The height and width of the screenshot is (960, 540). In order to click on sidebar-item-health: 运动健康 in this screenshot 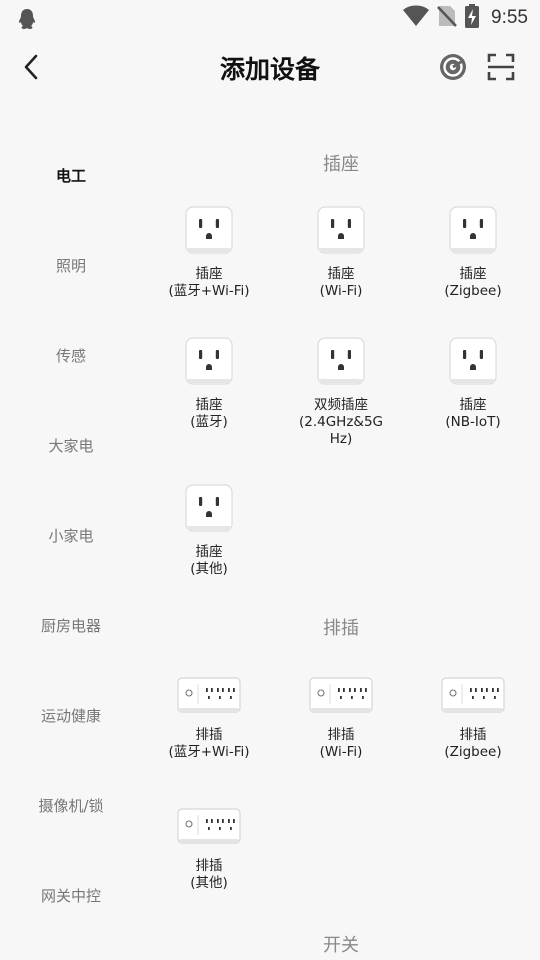, I will do `click(71, 715)`.